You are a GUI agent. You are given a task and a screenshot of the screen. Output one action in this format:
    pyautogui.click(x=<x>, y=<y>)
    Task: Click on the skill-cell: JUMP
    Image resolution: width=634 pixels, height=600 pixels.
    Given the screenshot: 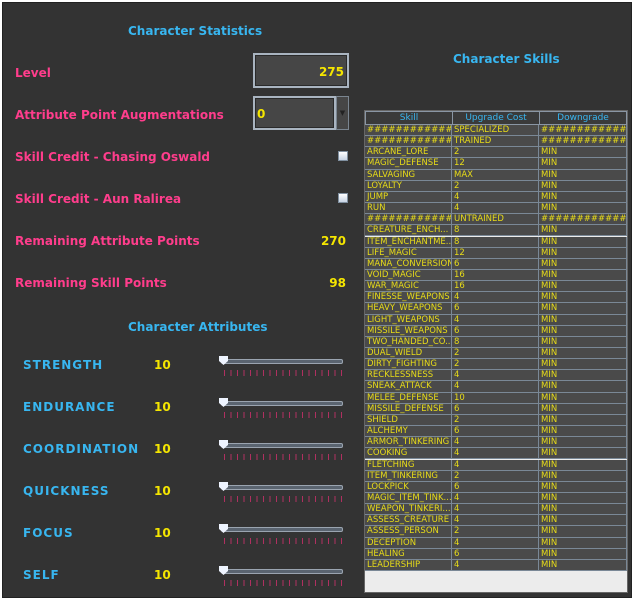 What is the action you would take?
    pyautogui.click(x=408, y=197)
    